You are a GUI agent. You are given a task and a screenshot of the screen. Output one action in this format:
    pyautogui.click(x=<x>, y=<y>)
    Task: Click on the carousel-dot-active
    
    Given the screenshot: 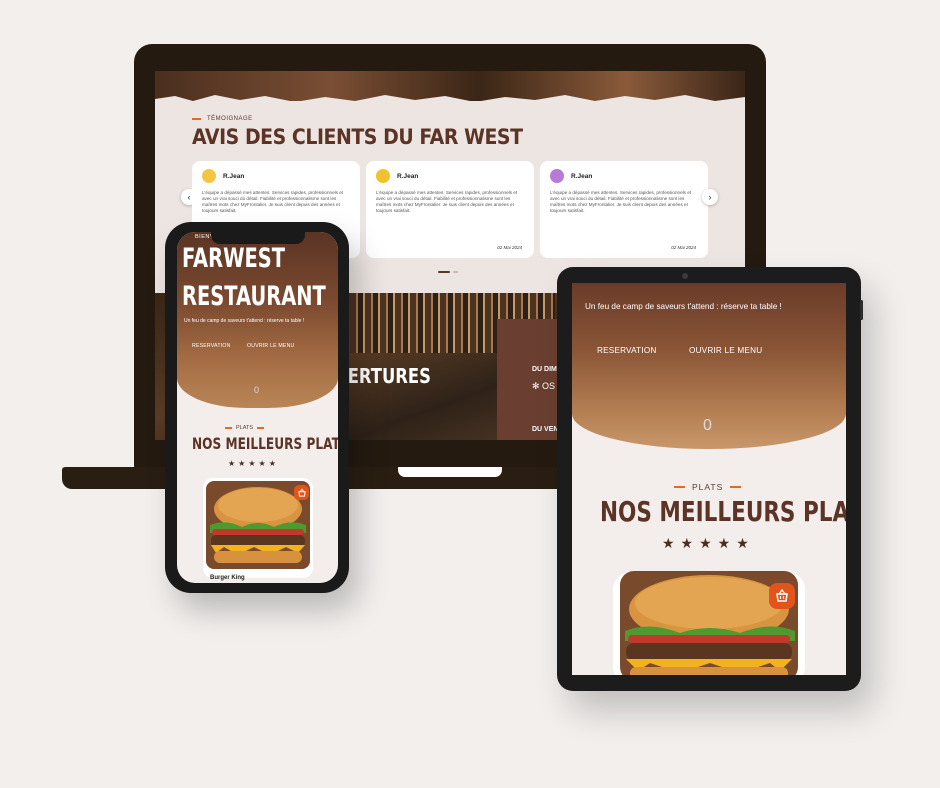 What is the action you would take?
    pyautogui.click(x=444, y=272)
    